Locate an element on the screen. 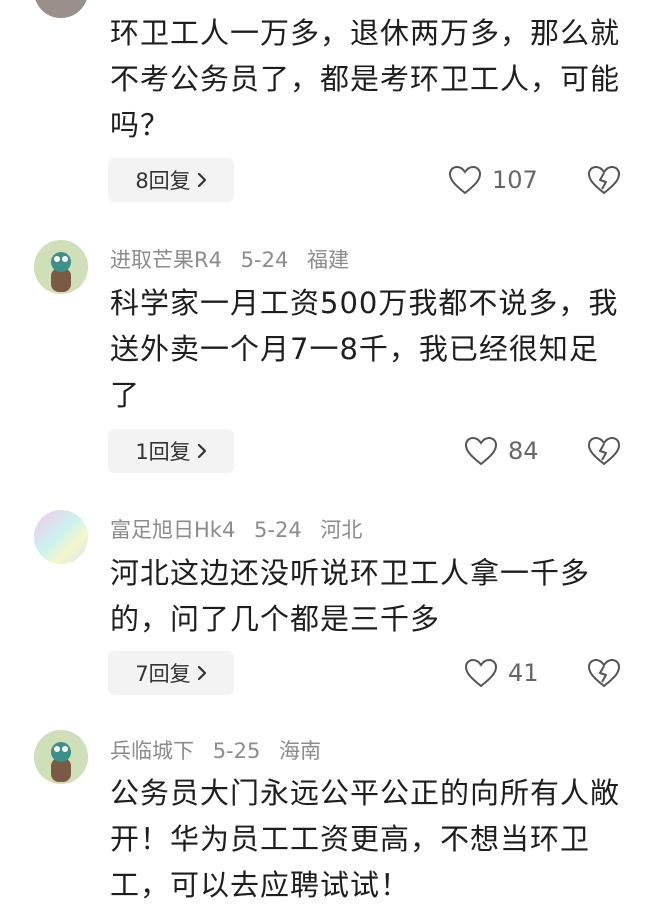 This screenshot has height=923, width=660. comment-location: 福建 is located at coordinates (328, 260).